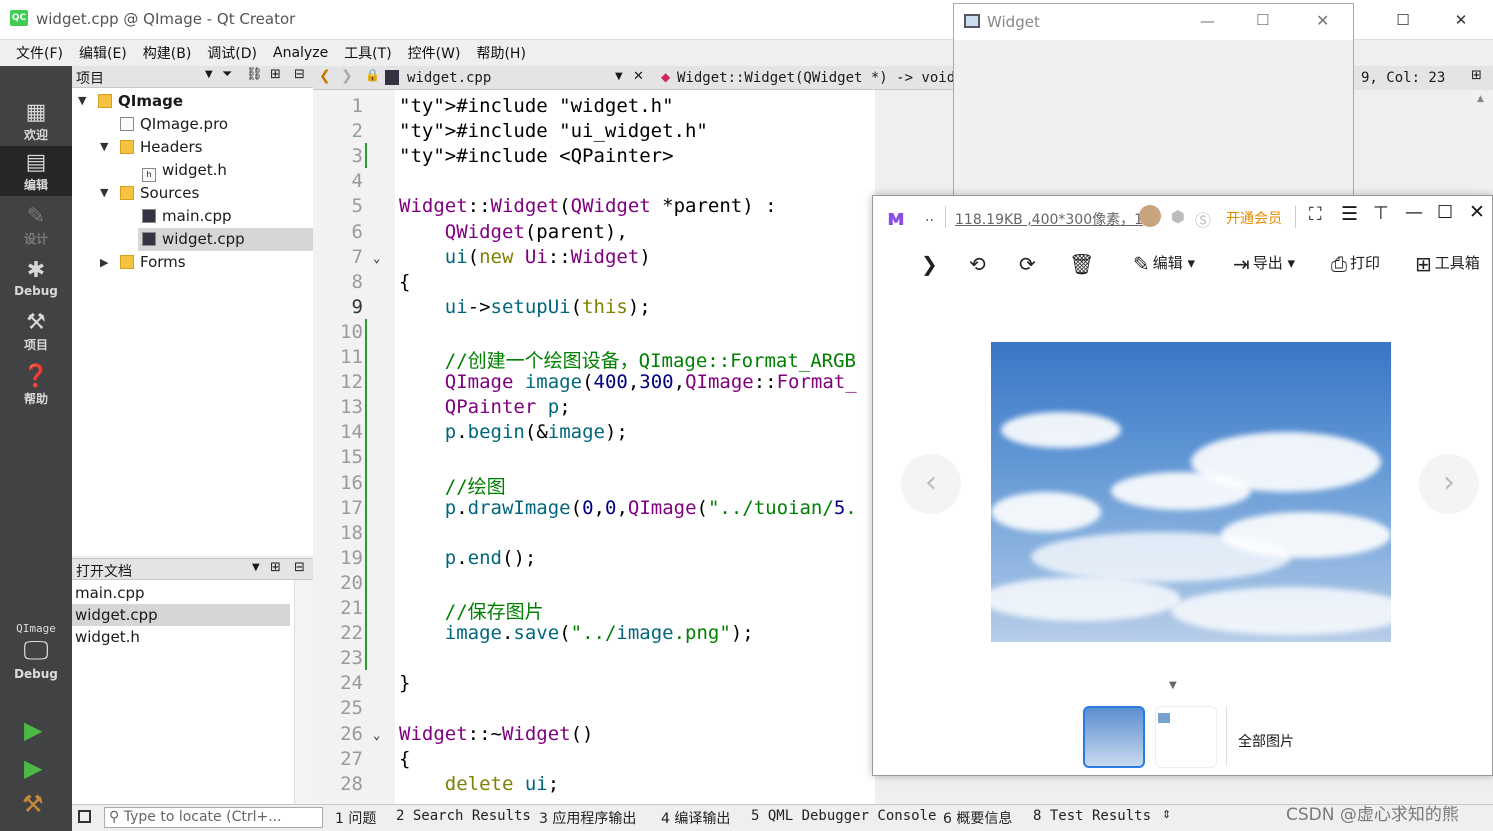  Describe the element at coordinates (1449, 484) in the screenshot. I see `next-image-button: ›` at that location.